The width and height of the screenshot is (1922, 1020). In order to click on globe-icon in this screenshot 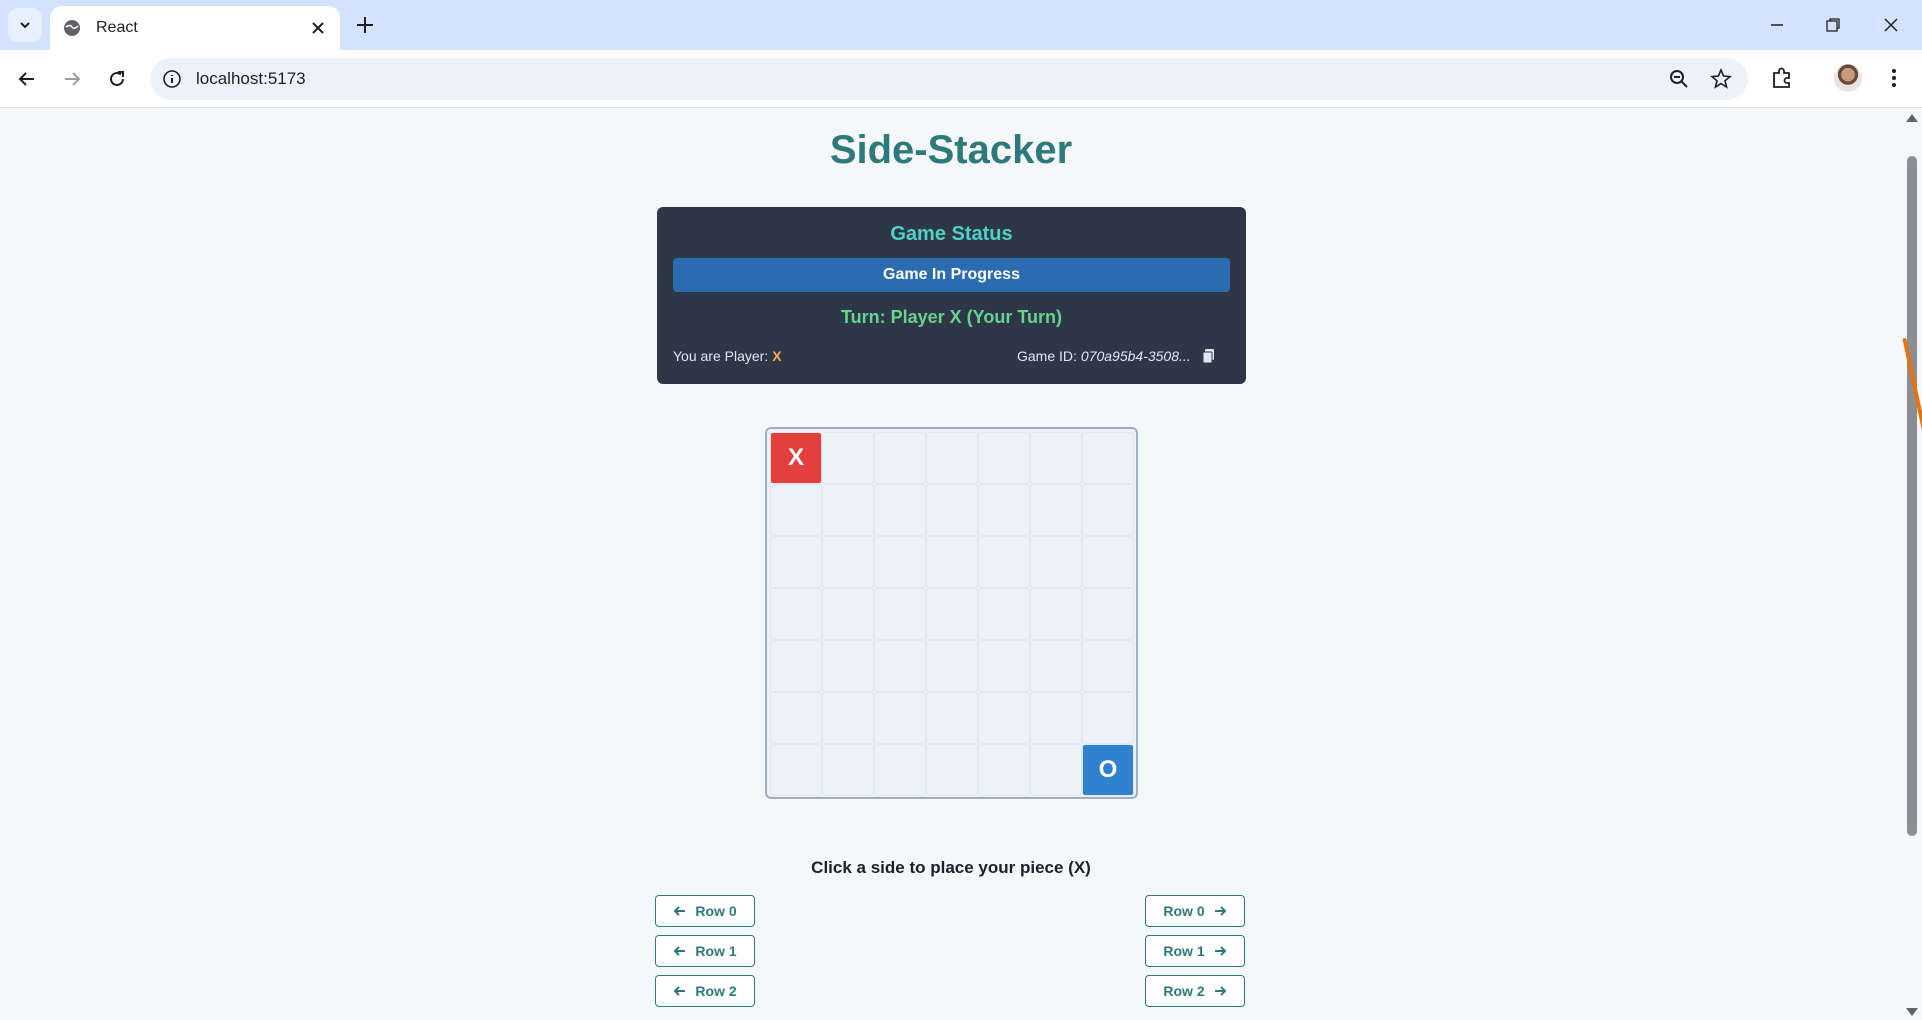, I will do `click(72, 28)`.